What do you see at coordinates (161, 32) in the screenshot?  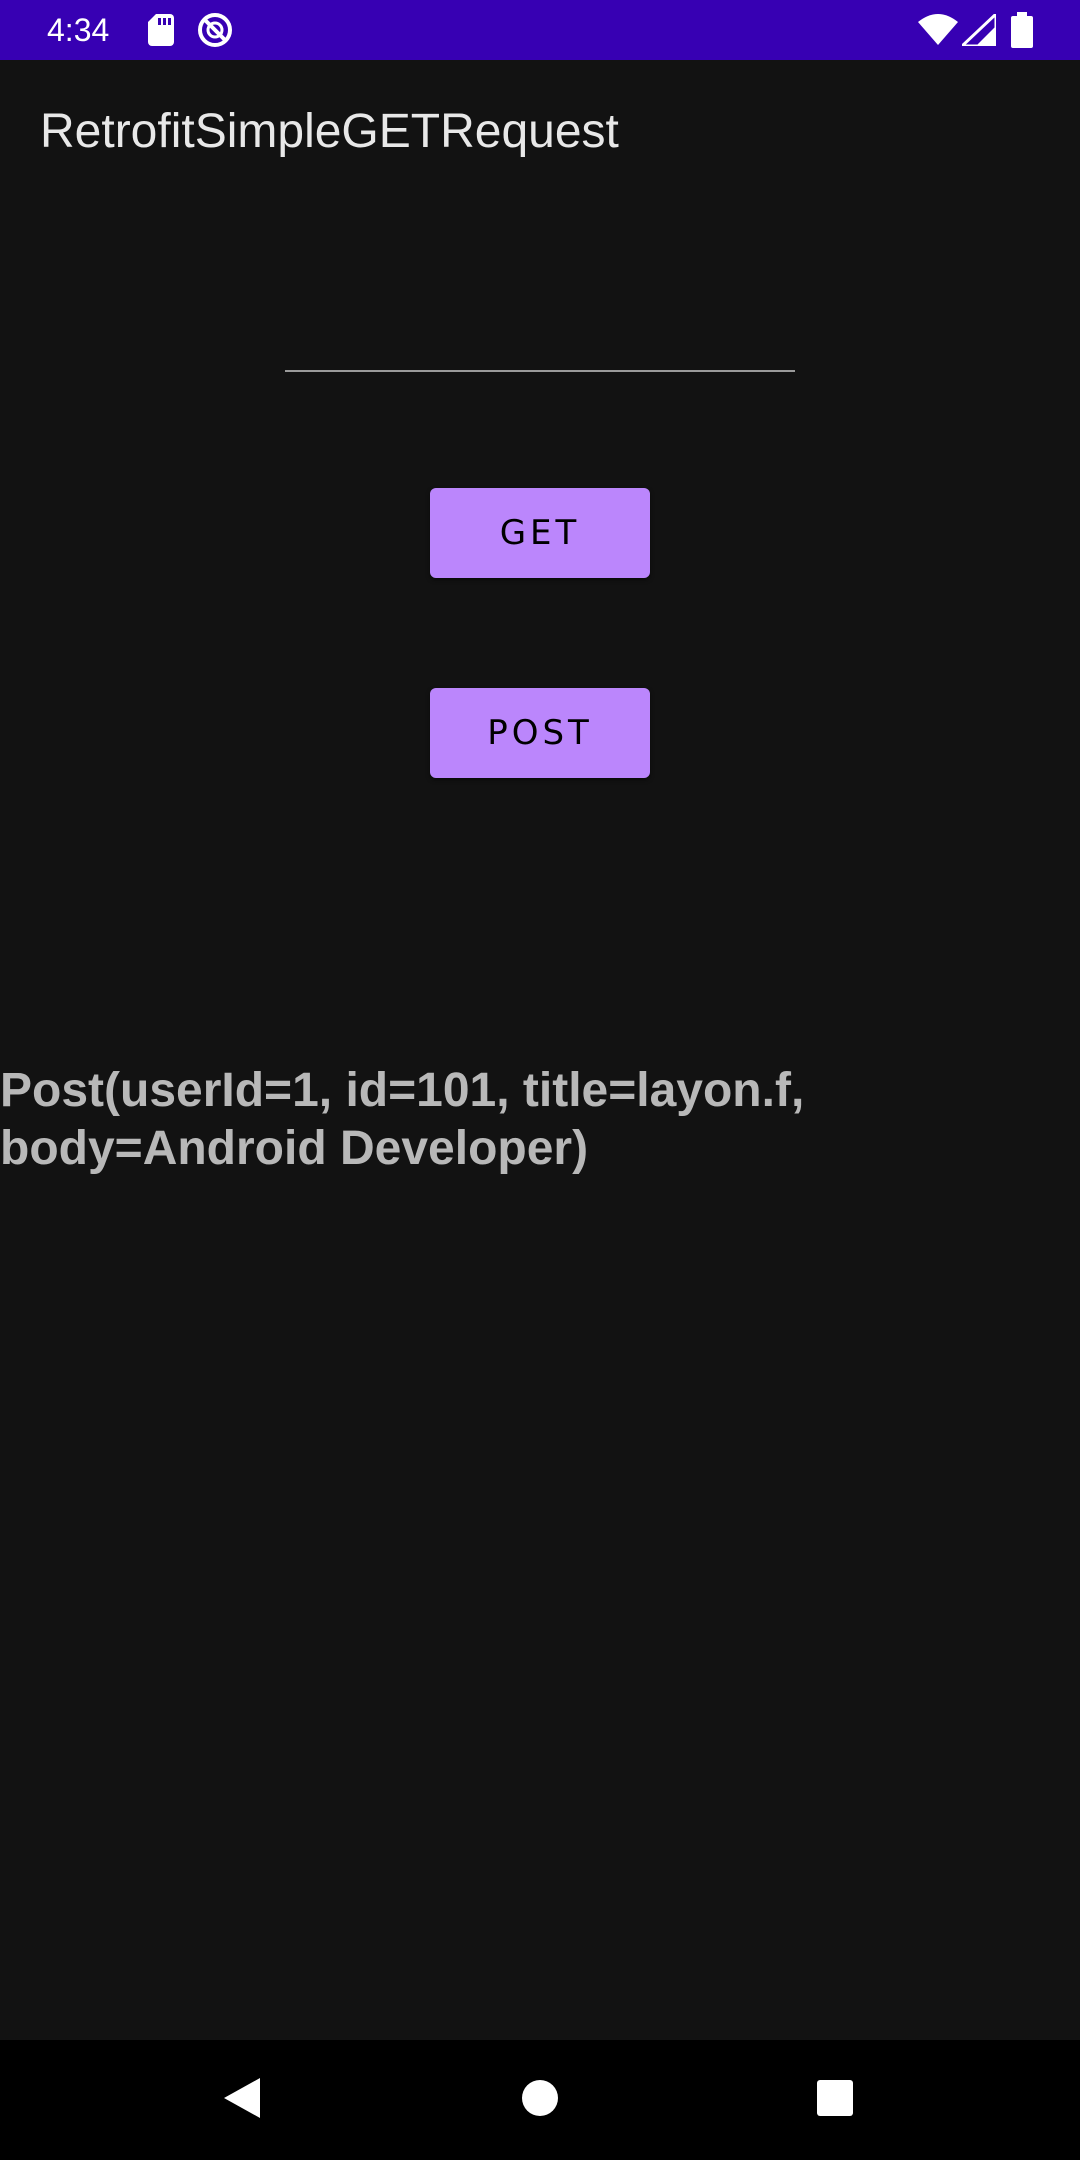 I see `sd-card-icon` at bounding box center [161, 32].